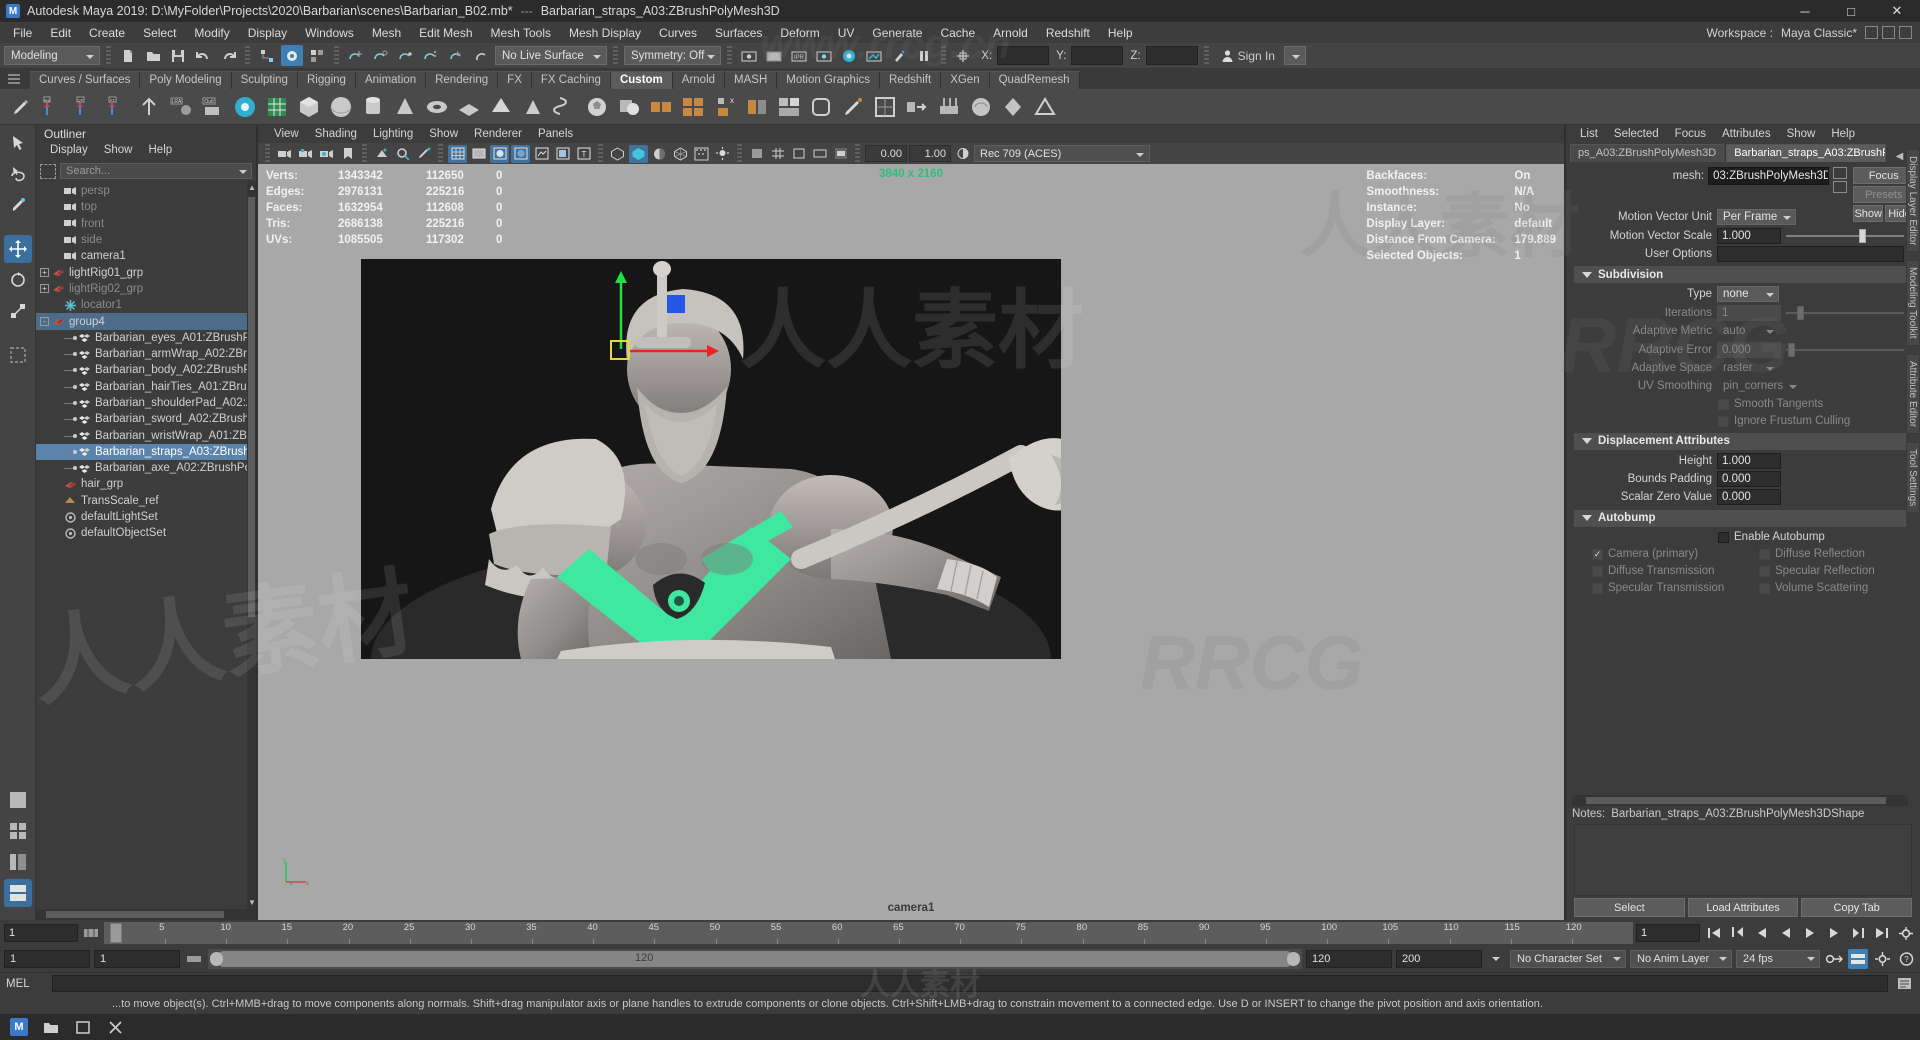  Describe the element at coordinates (1883, 175) in the screenshot. I see `focus-button: Focus` at that location.